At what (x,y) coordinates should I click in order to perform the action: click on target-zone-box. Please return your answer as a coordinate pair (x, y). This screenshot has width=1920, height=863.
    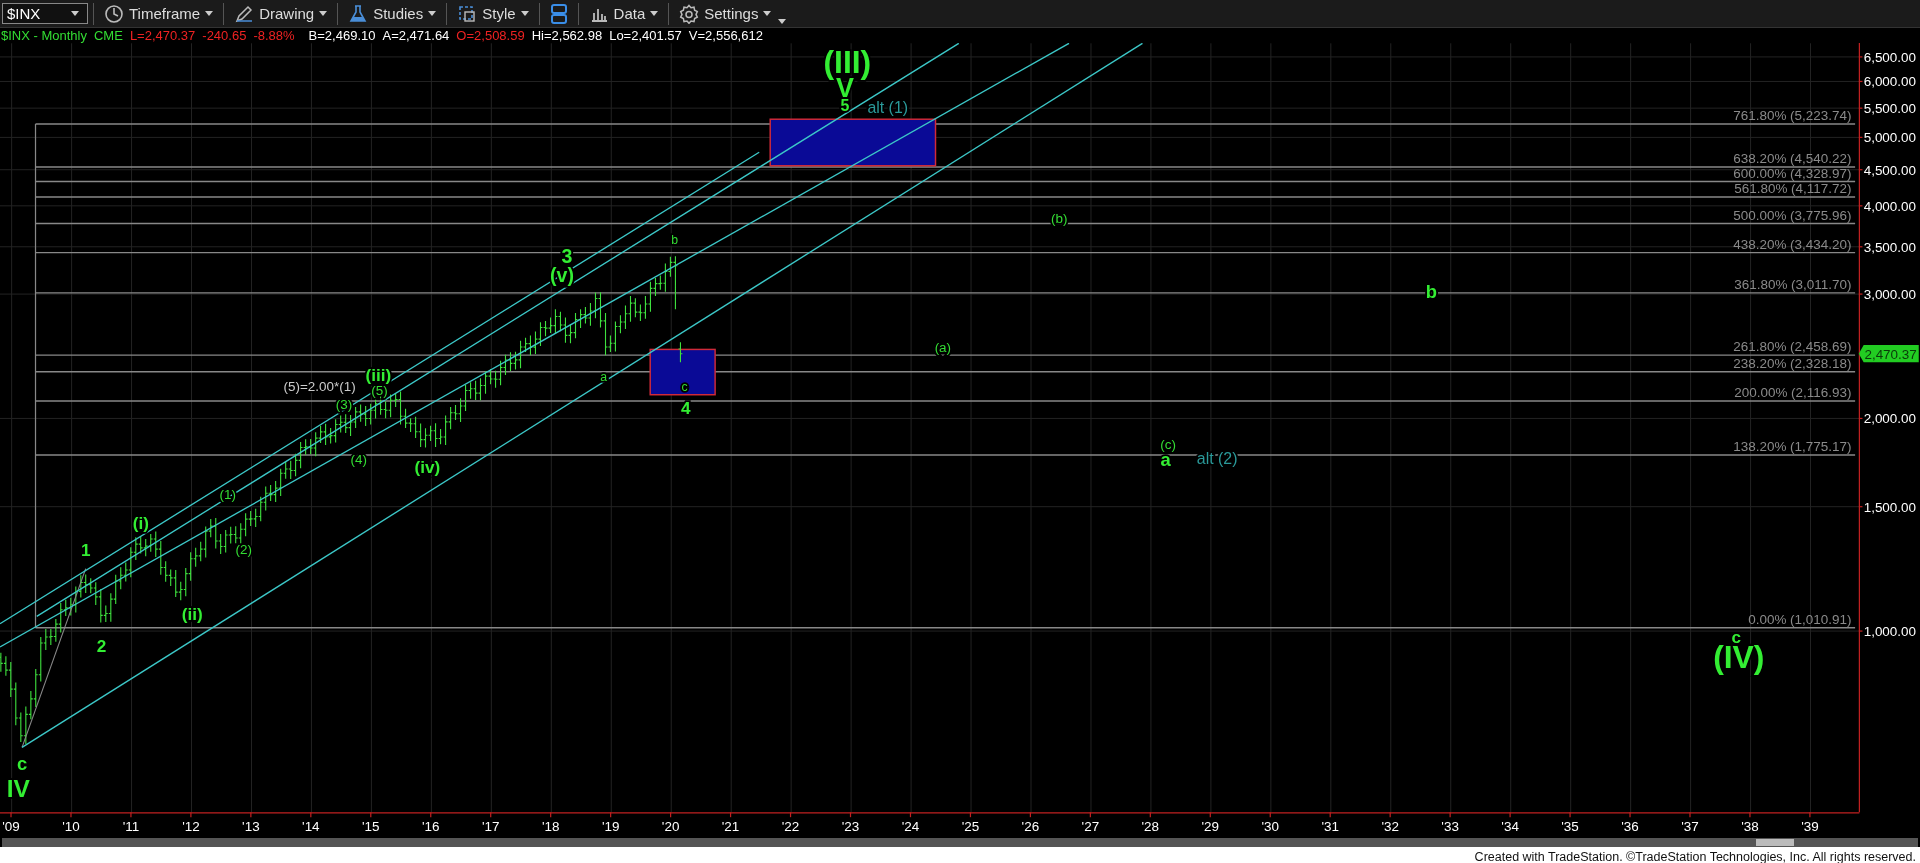
    Looking at the image, I should click on (682, 372).